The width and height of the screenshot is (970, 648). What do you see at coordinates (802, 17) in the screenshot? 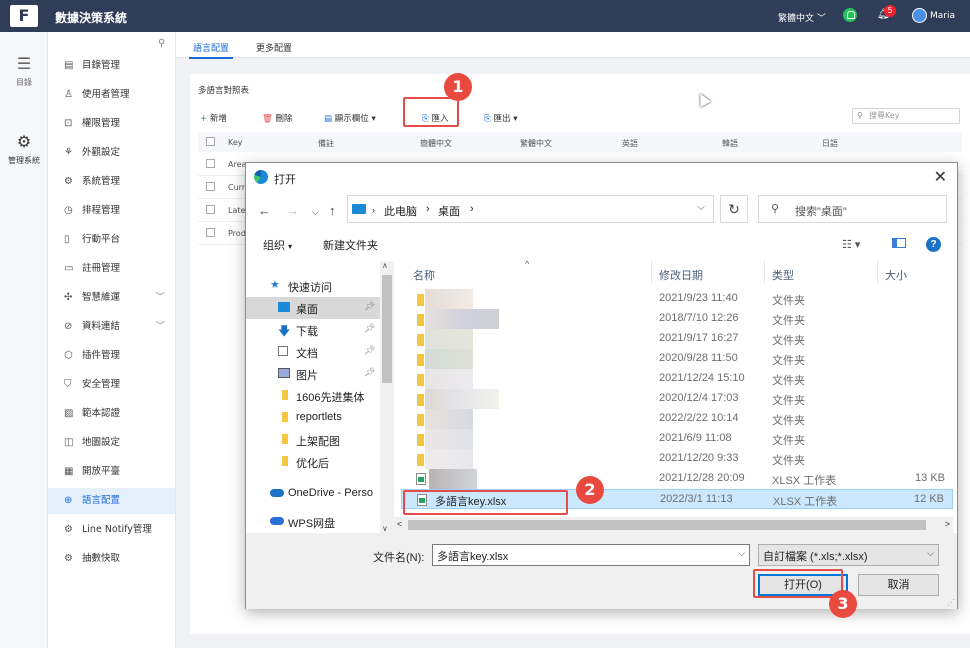
I see `language-selector: 繁體中文 ﹀` at bounding box center [802, 17].